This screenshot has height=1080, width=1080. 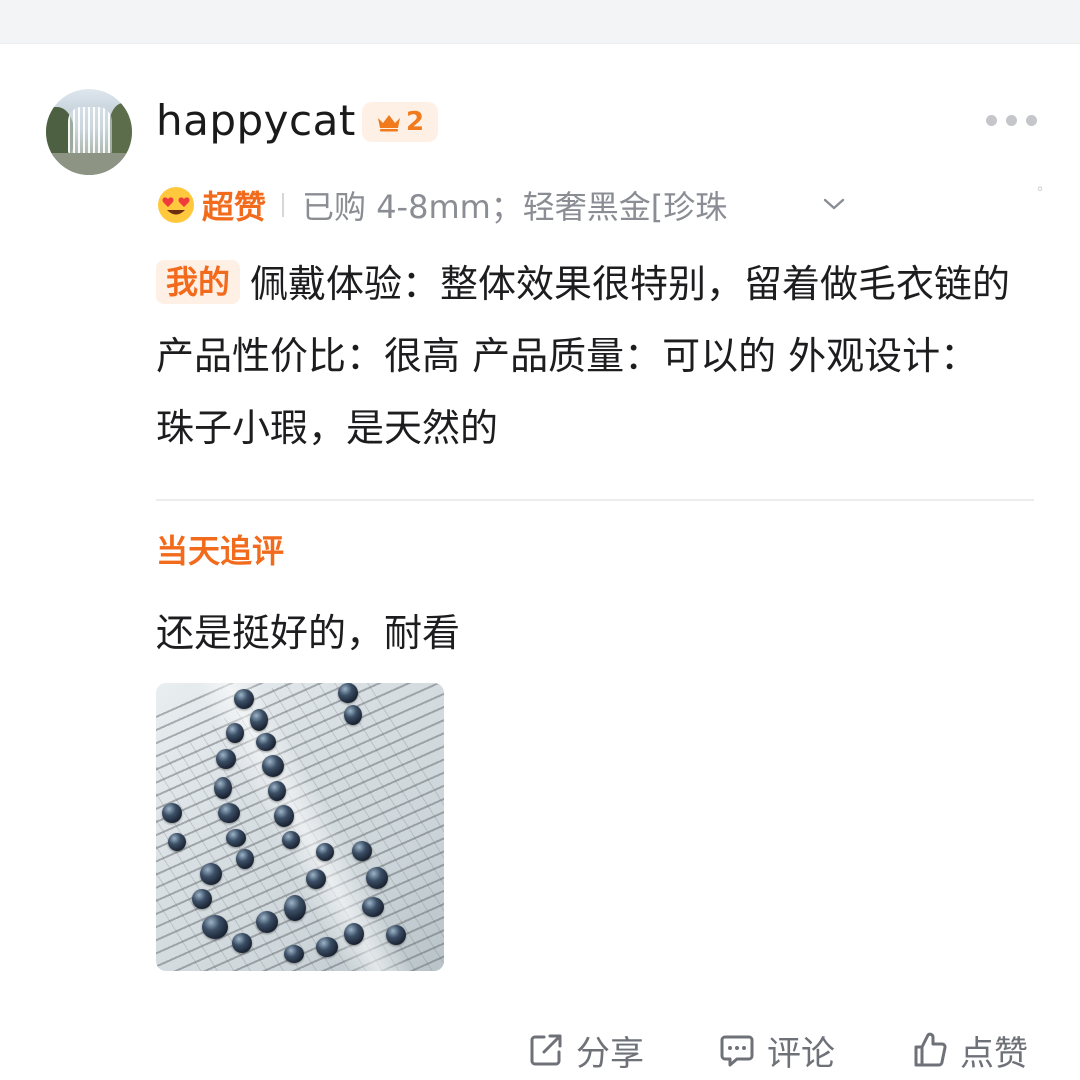 I want to click on mine-tag: 我的, so click(x=198, y=282).